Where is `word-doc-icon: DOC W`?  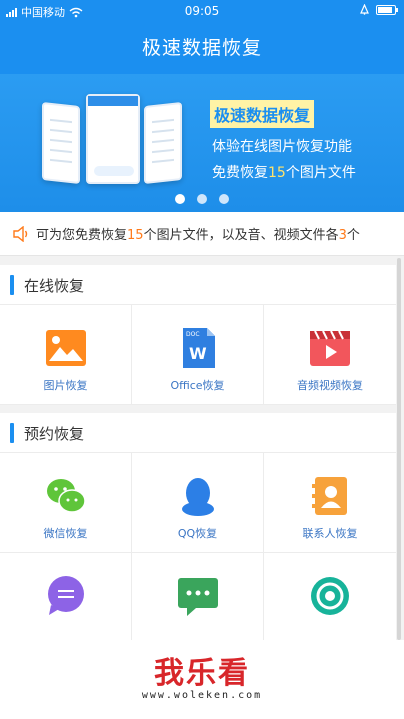 word-doc-icon: DOC W is located at coordinates (198, 348).